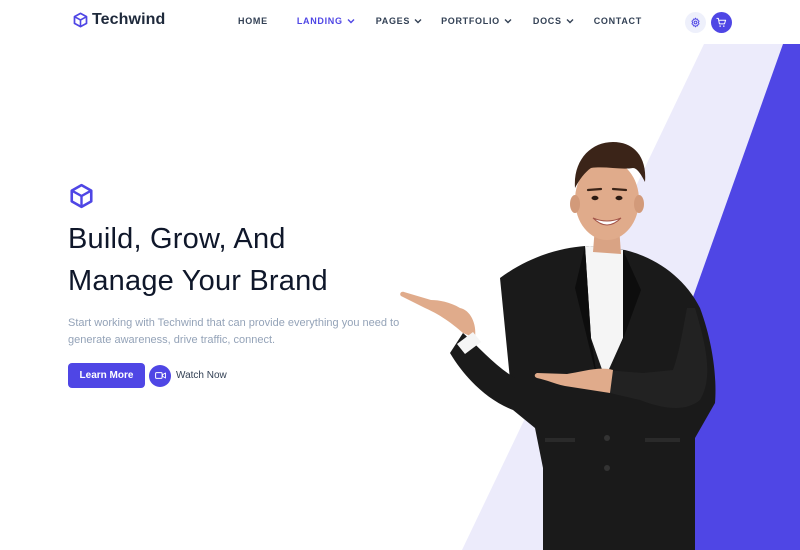 The height and width of the screenshot is (550, 800). I want to click on learn-more-button: Learn More, so click(106, 375).